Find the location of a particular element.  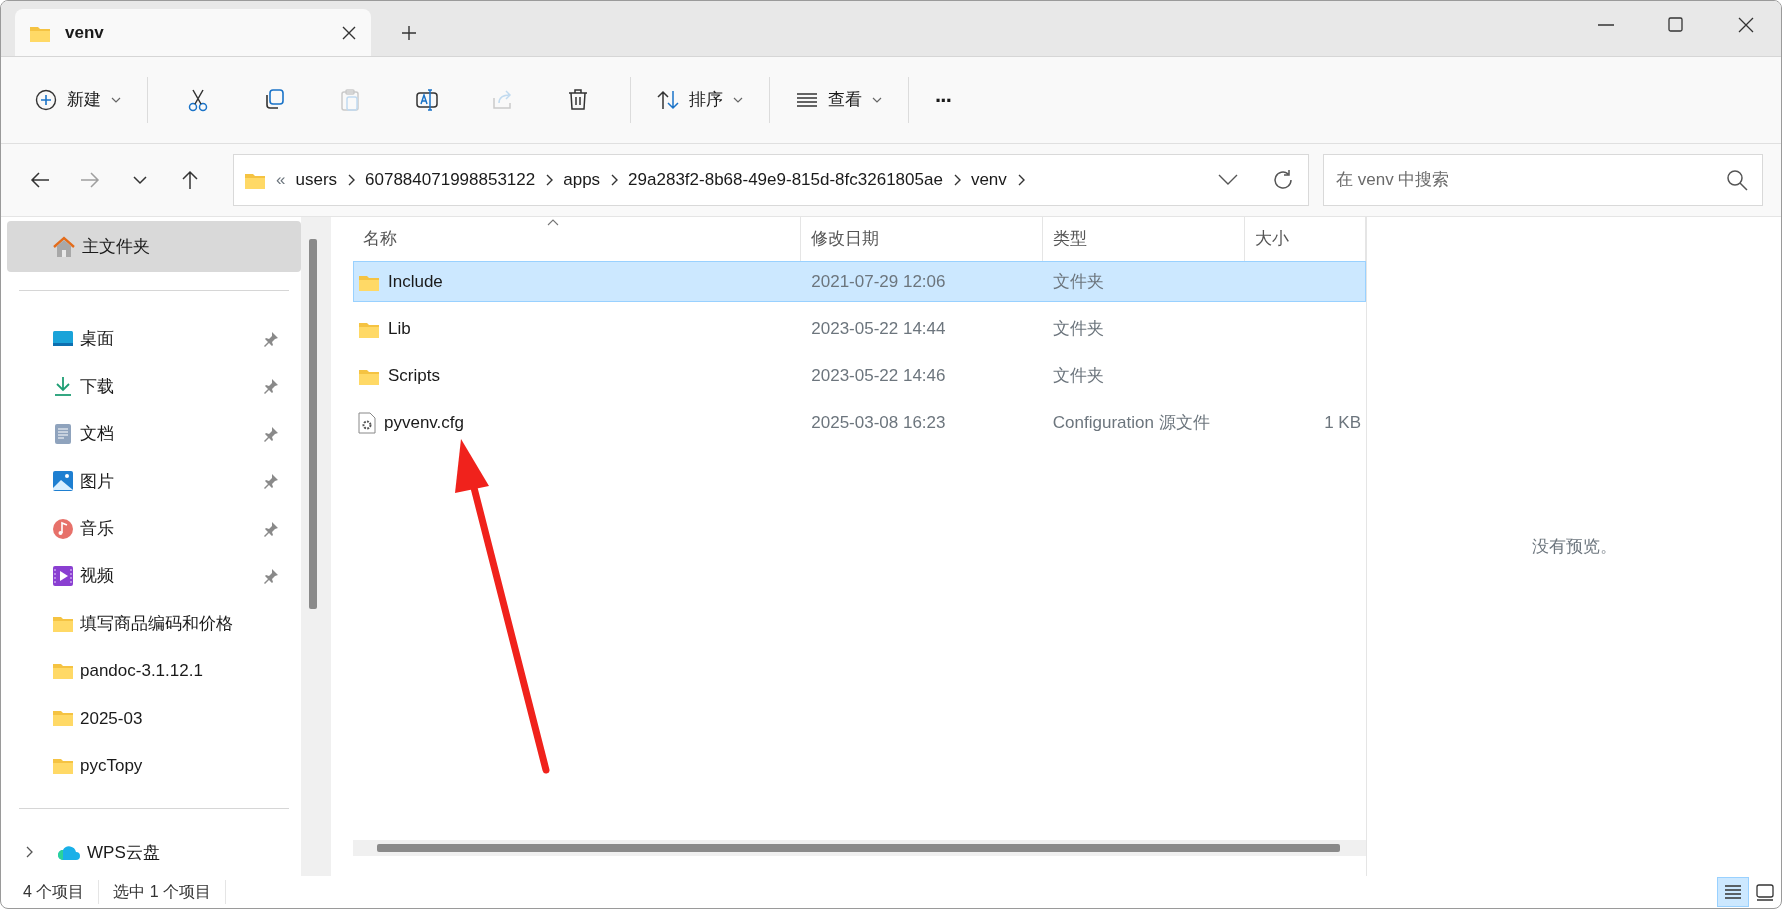

date-cell-text: 2023-05-22 14:46 is located at coordinates (878, 375).